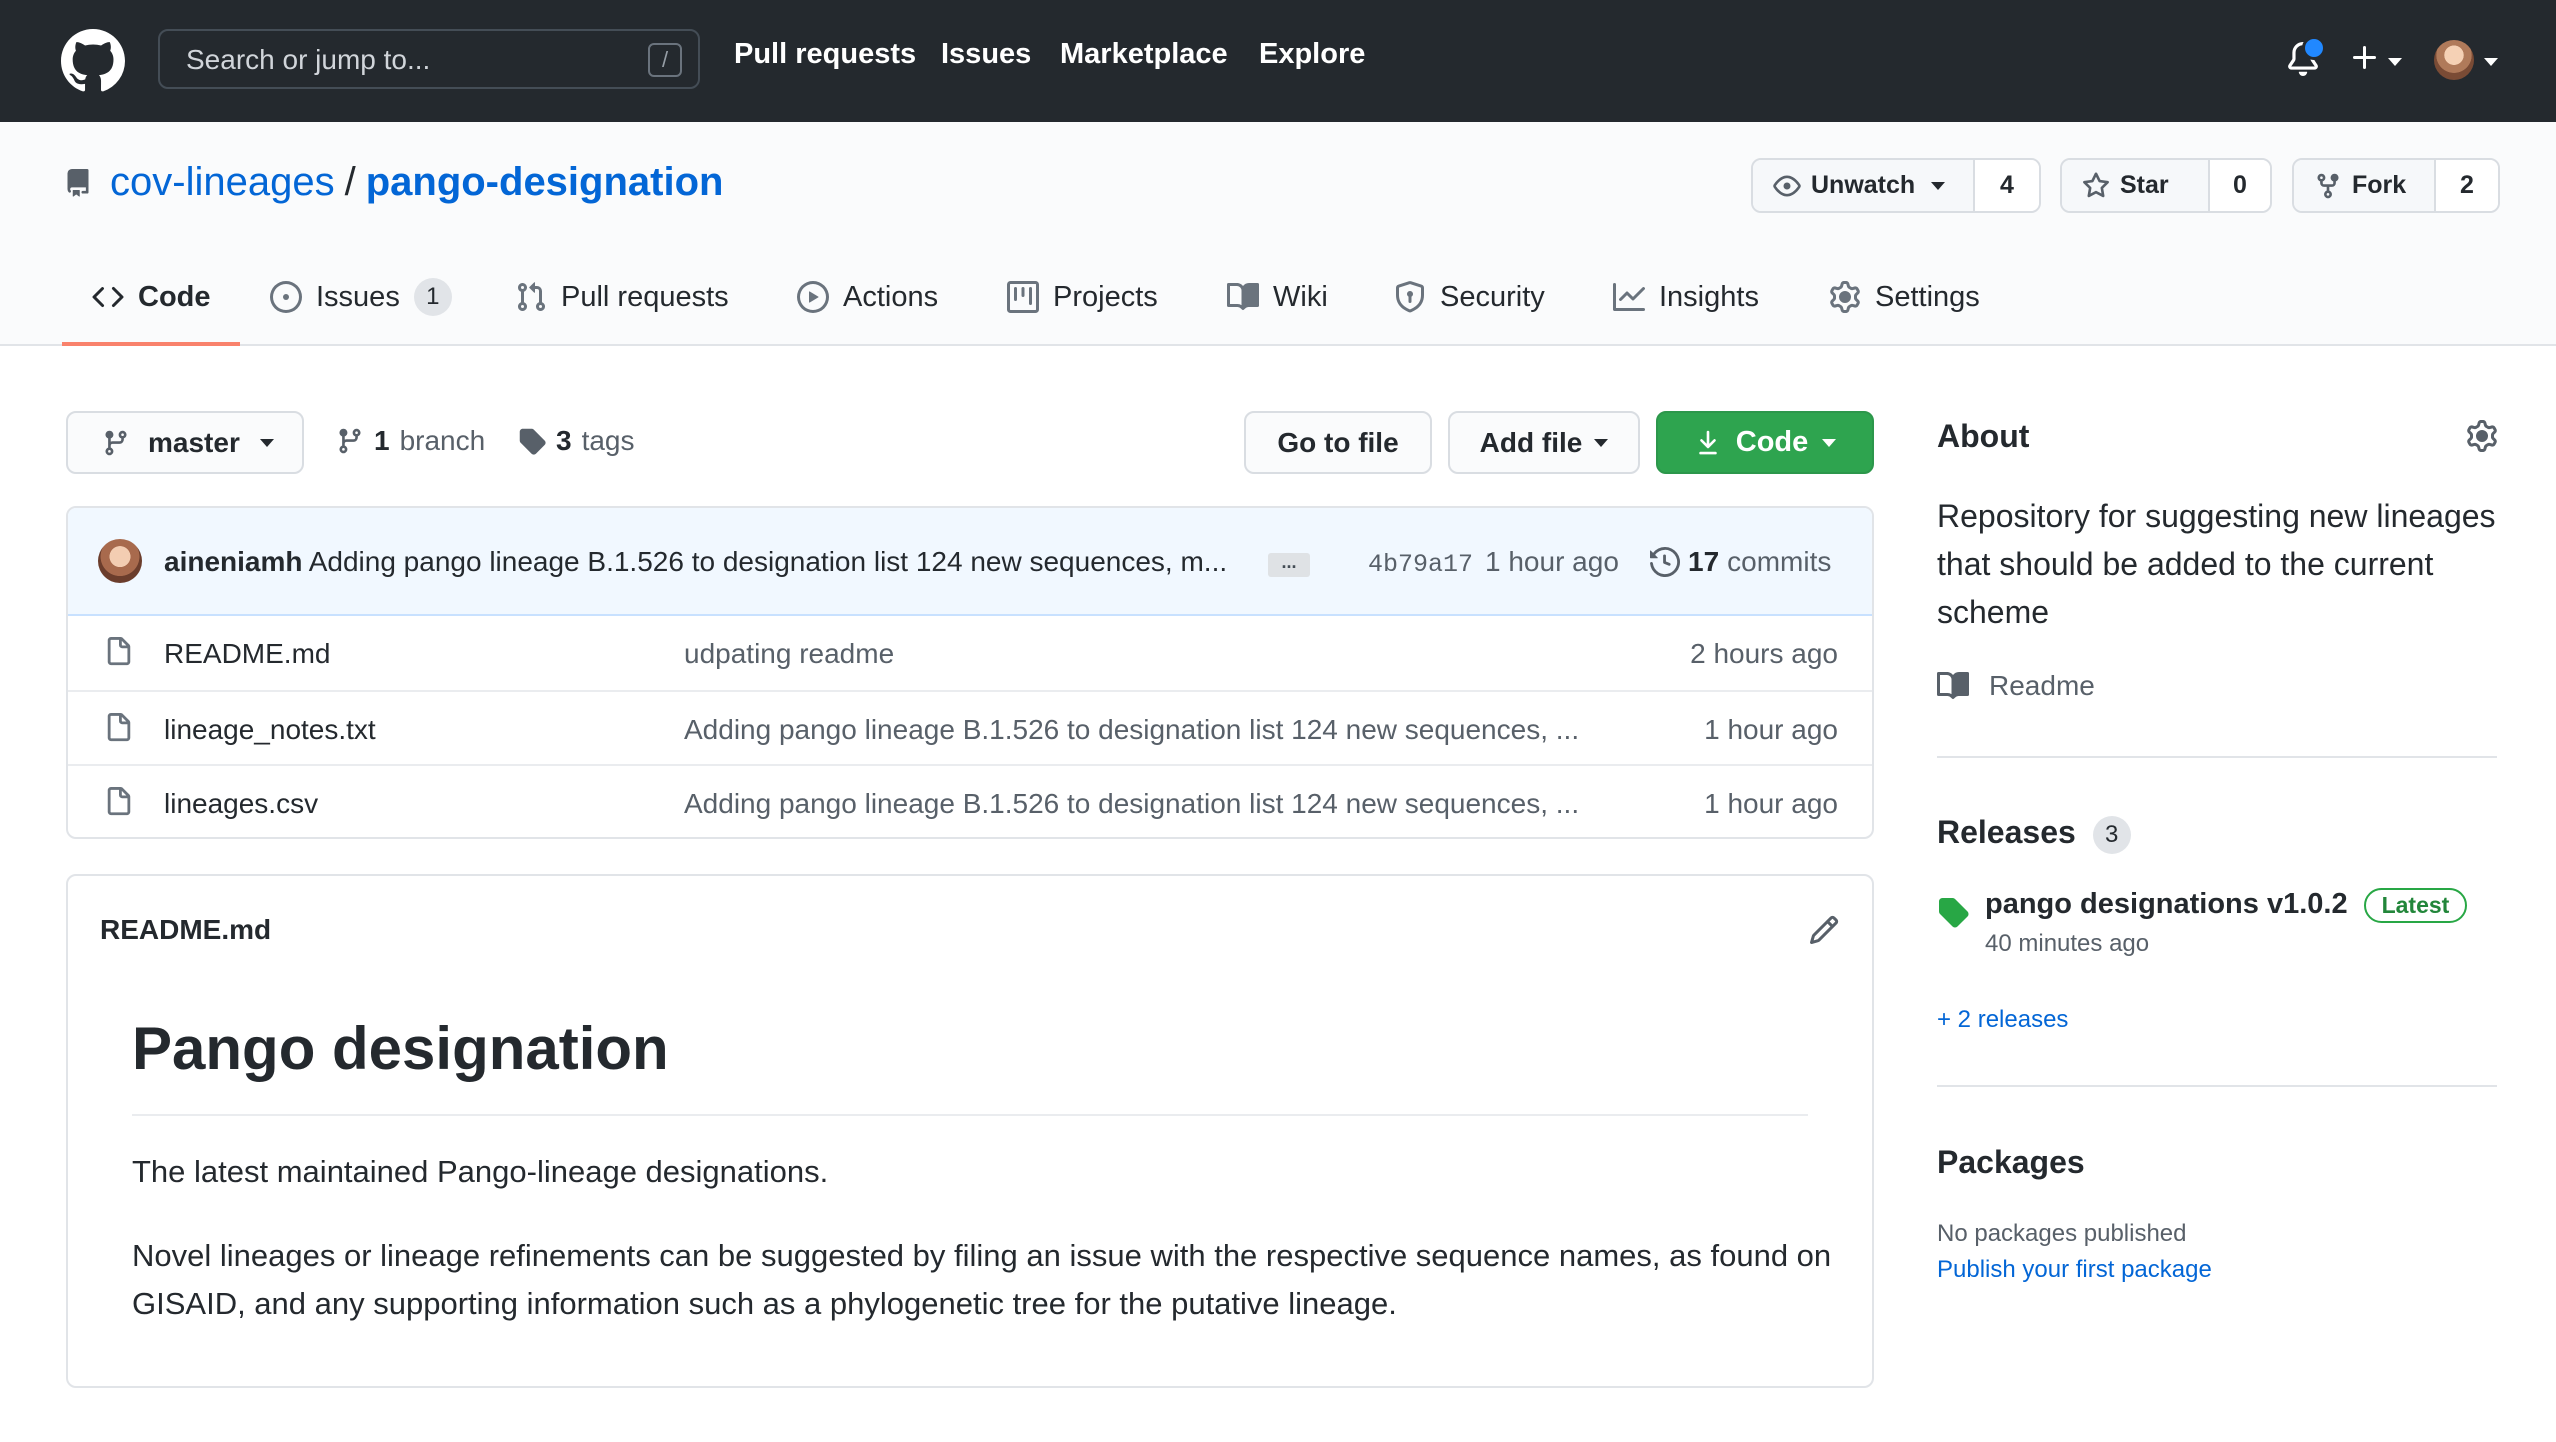  I want to click on file-name-link: lineage_notes.txt, so click(270, 730).